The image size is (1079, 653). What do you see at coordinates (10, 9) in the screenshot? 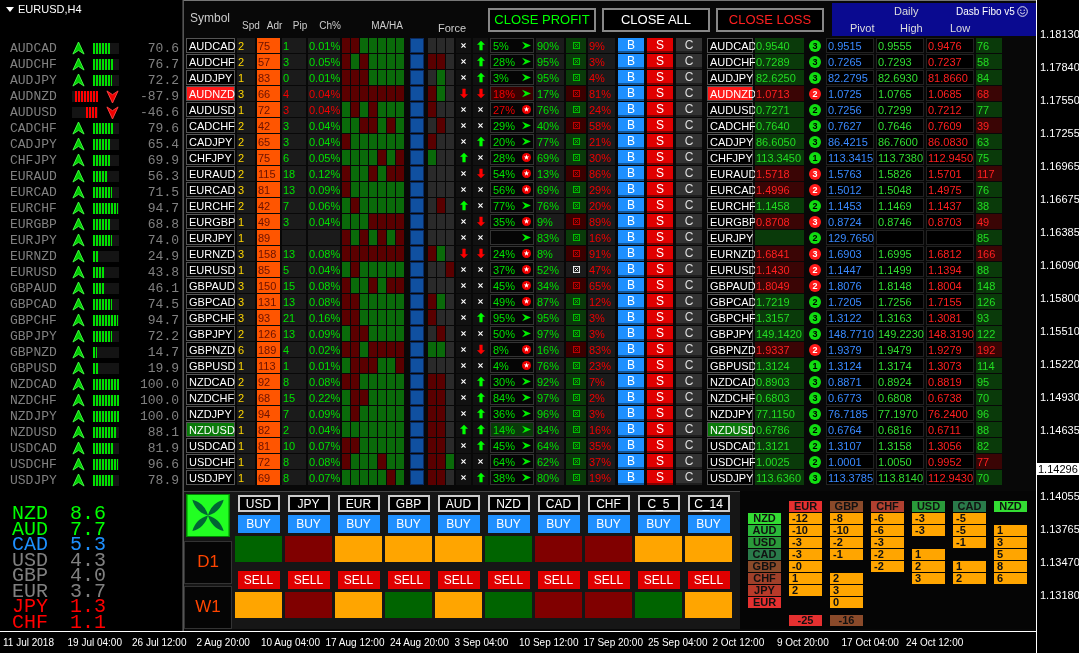
I see `dropdown-triangle-icon` at bounding box center [10, 9].